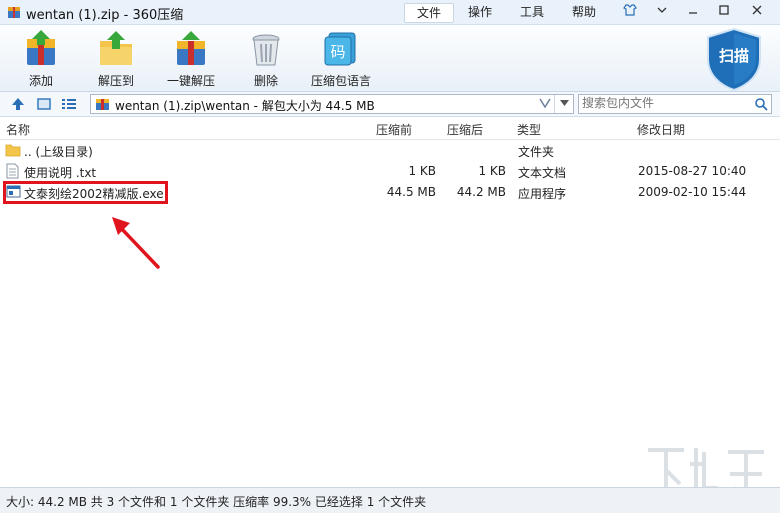  I want to click on archive-icon, so click(102, 104).